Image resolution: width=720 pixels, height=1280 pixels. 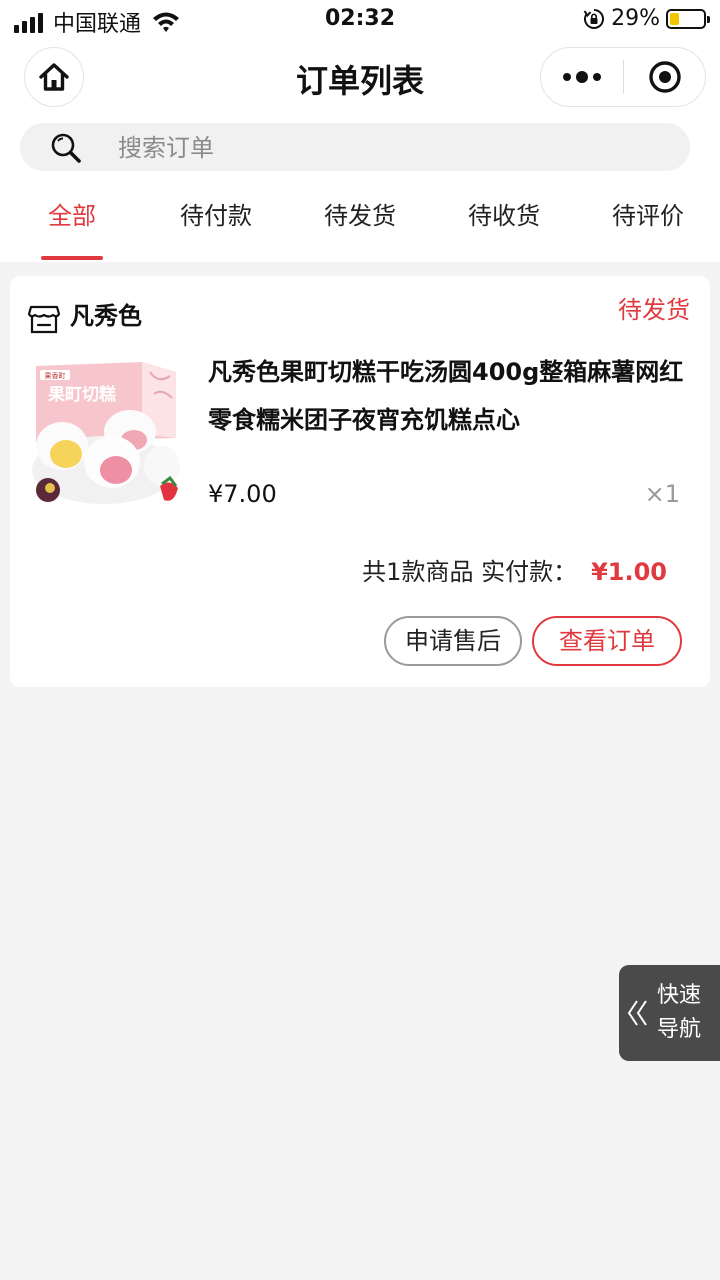 I want to click on order-summary: 共1款商品 实付款： ¥1.00, so click(x=514, y=572).